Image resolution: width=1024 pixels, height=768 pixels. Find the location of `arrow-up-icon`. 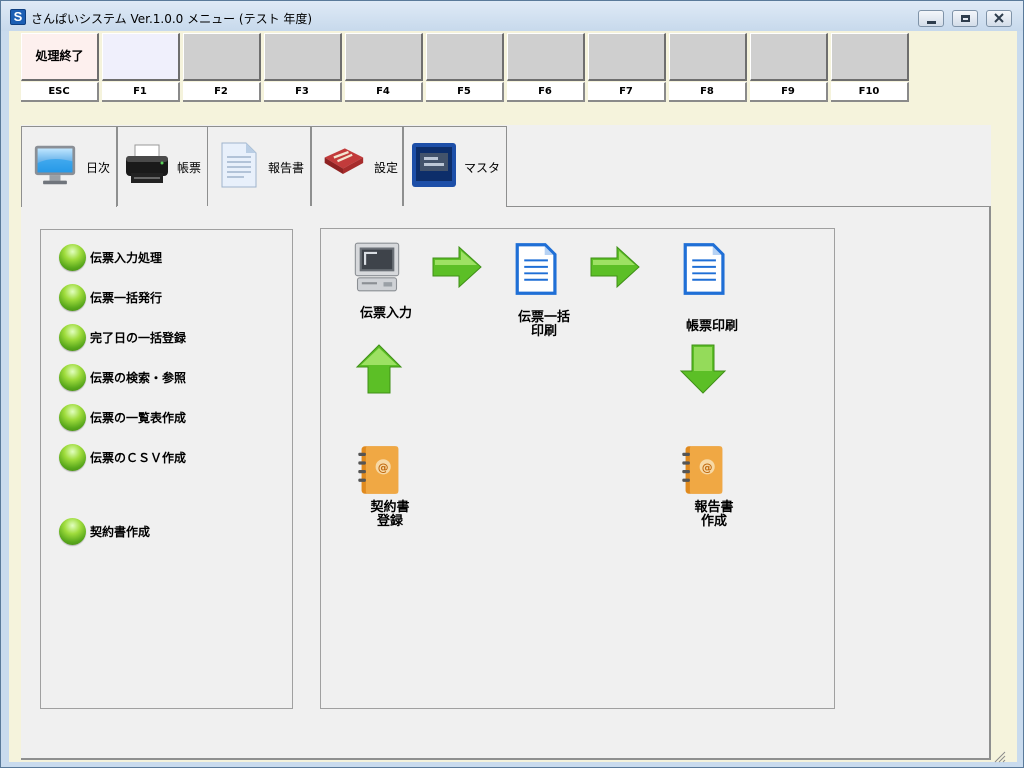

arrow-up-icon is located at coordinates (379, 369).